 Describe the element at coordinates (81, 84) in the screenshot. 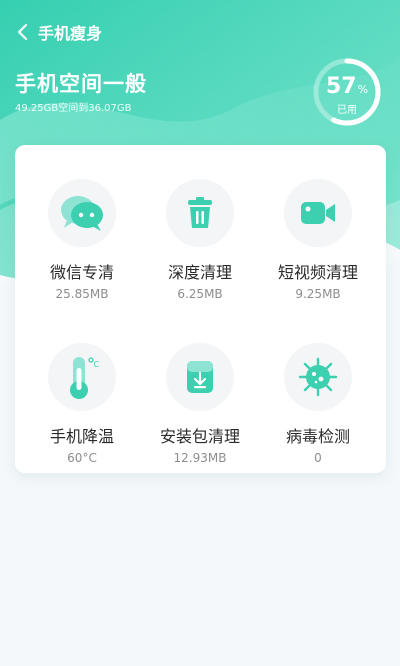

I see `storage-status-title: 手机空间一般` at that location.